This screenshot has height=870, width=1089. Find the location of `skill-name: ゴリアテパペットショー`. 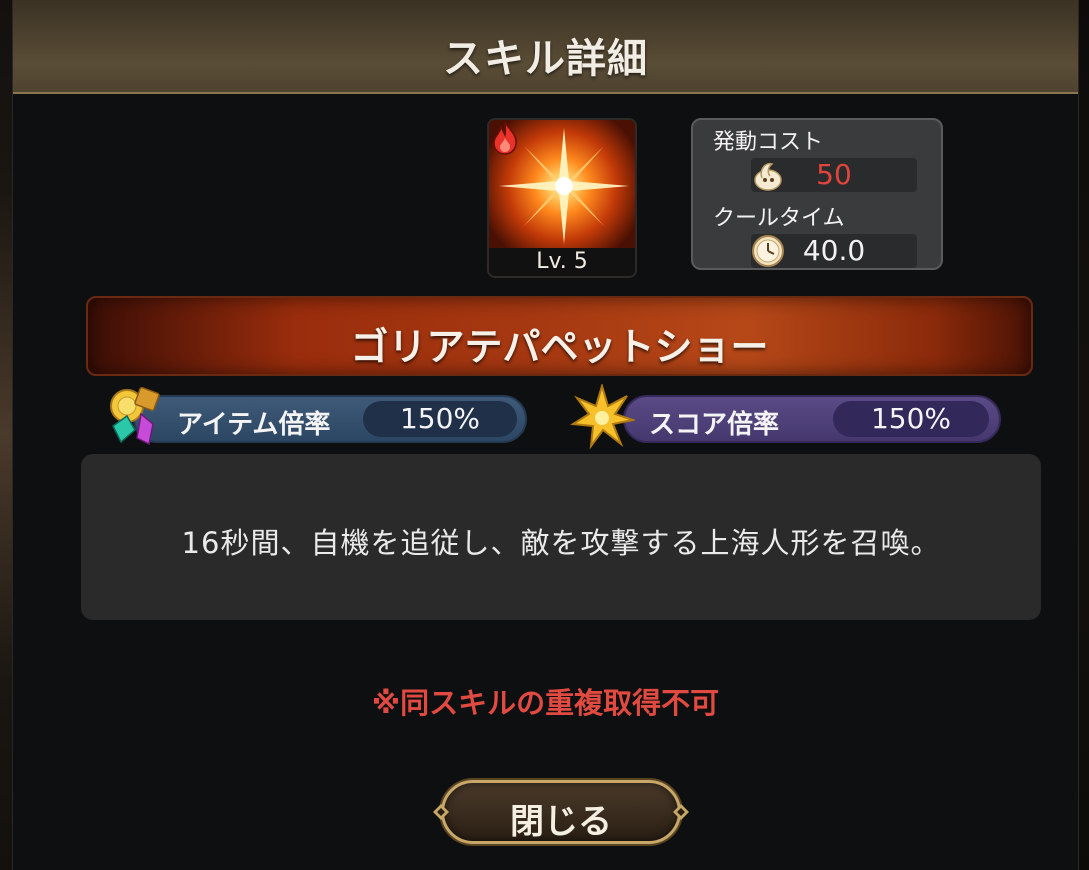

skill-name: ゴリアテパペットショー is located at coordinates (559, 347).